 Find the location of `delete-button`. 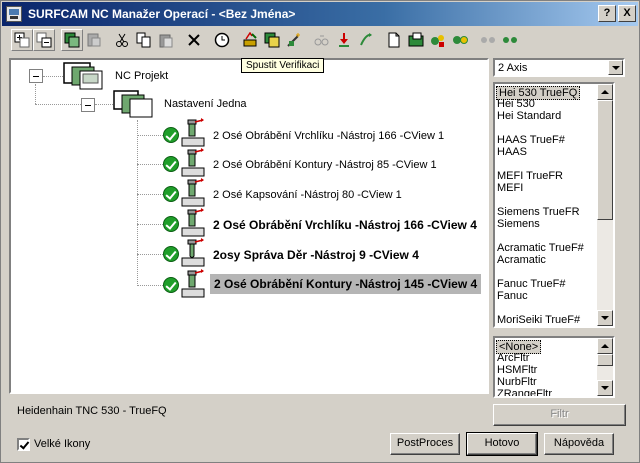

delete-button is located at coordinates (194, 40).